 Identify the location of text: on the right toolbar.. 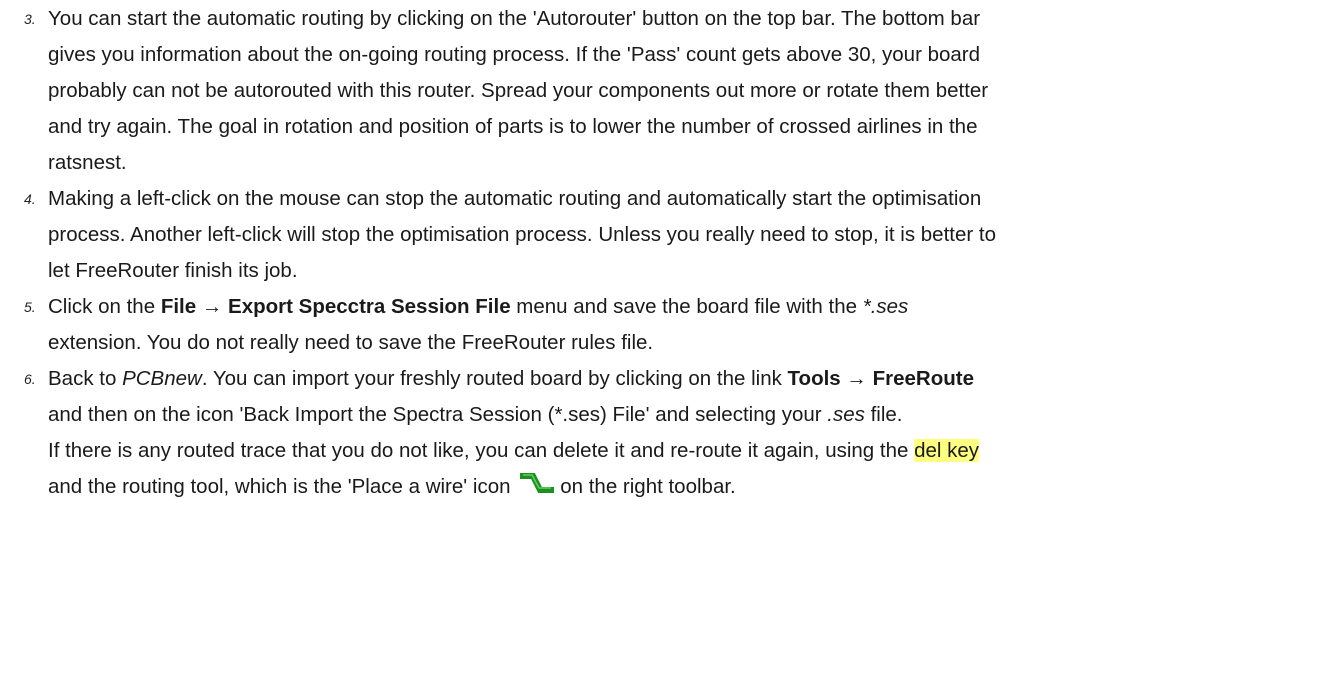
(648, 486).